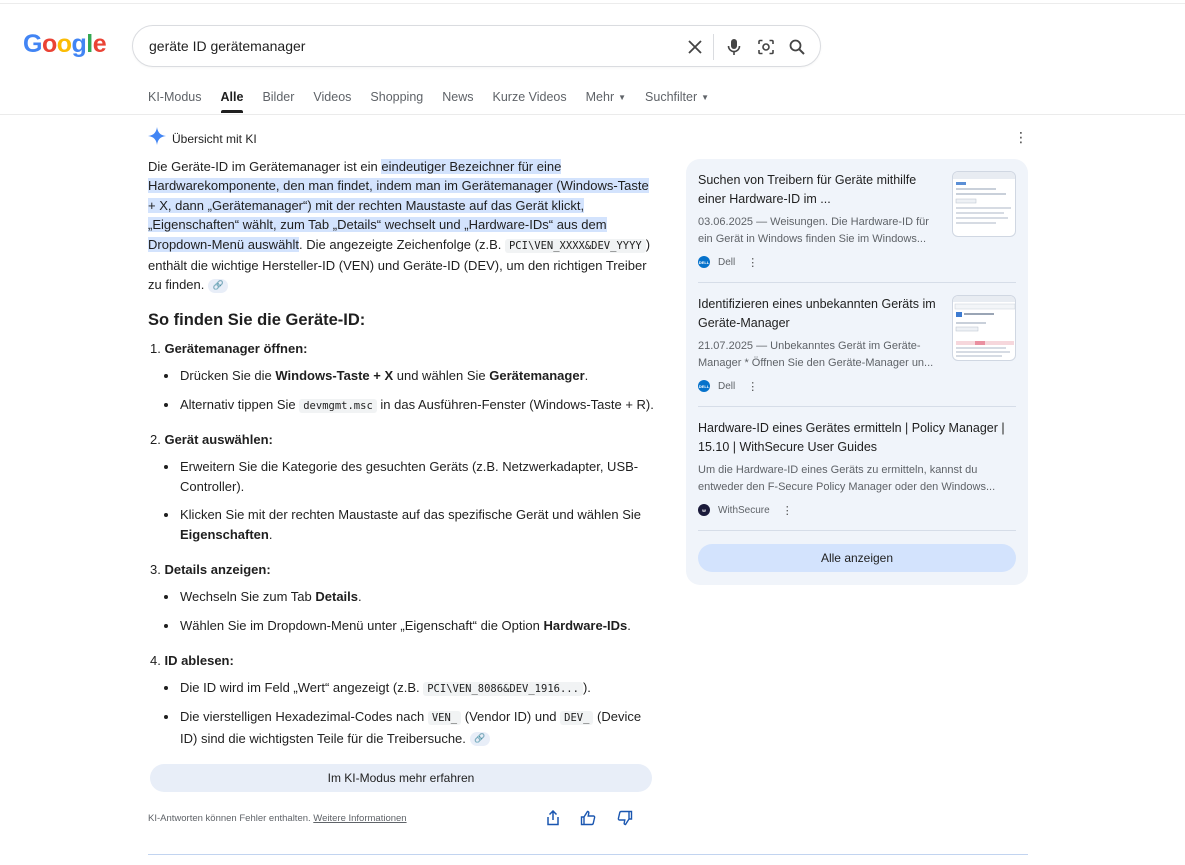  I want to click on tab-shopping: Shopping, so click(396, 97).